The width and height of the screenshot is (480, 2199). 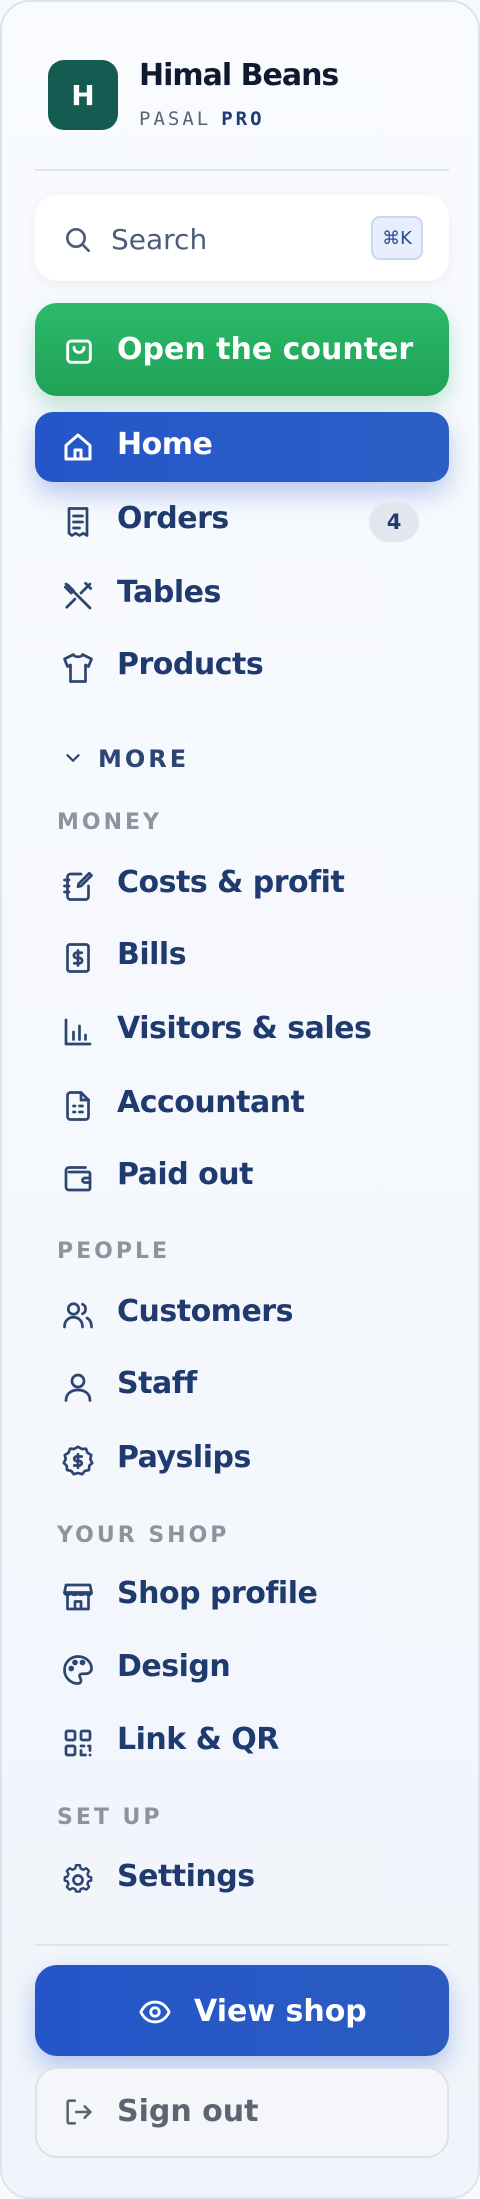 What do you see at coordinates (78, 668) in the screenshot?
I see `shirt-icon` at bounding box center [78, 668].